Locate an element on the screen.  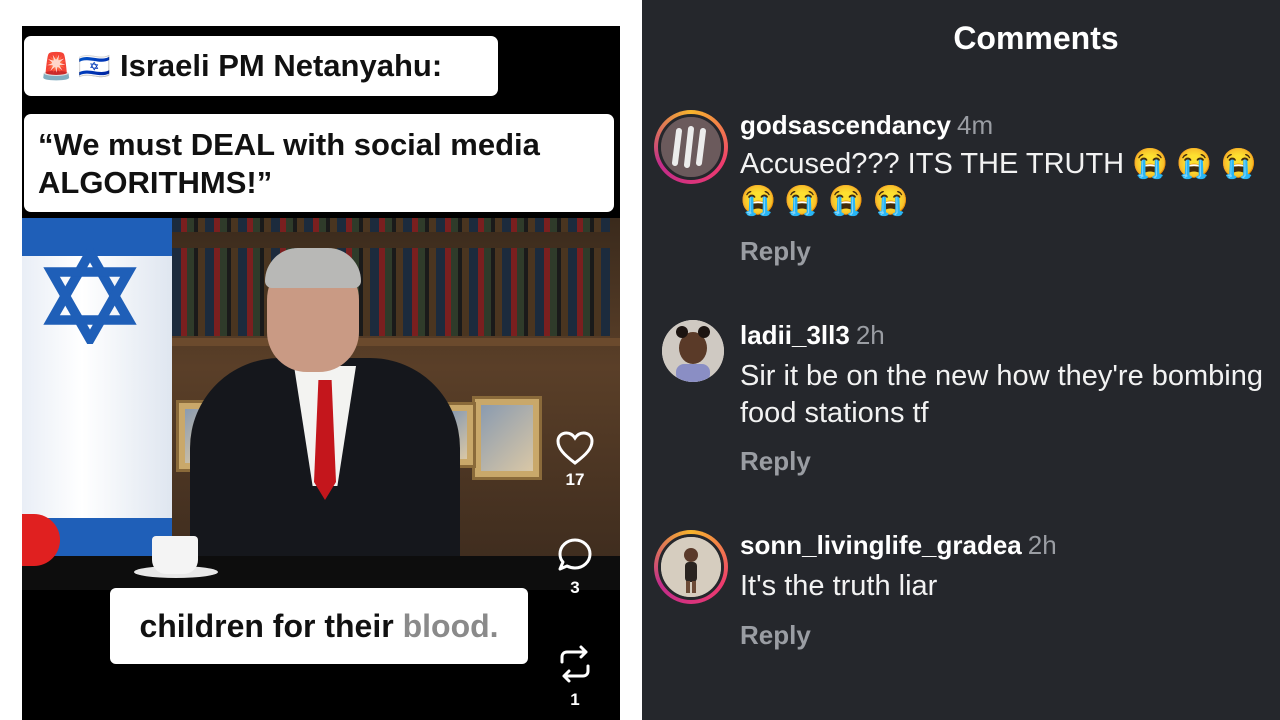
coffee-cup is located at coordinates (175, 555).